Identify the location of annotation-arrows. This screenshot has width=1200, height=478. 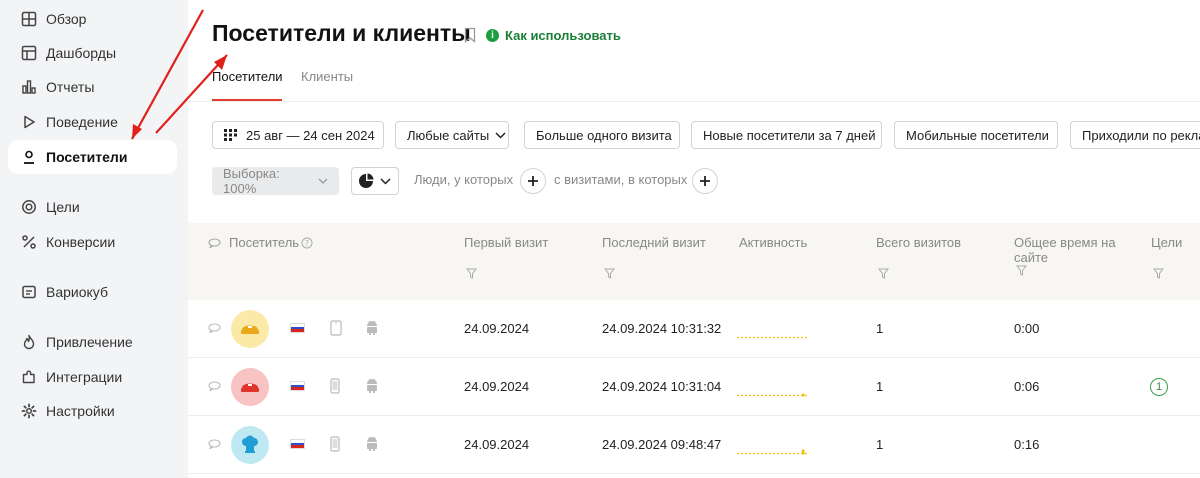
(179, 74).